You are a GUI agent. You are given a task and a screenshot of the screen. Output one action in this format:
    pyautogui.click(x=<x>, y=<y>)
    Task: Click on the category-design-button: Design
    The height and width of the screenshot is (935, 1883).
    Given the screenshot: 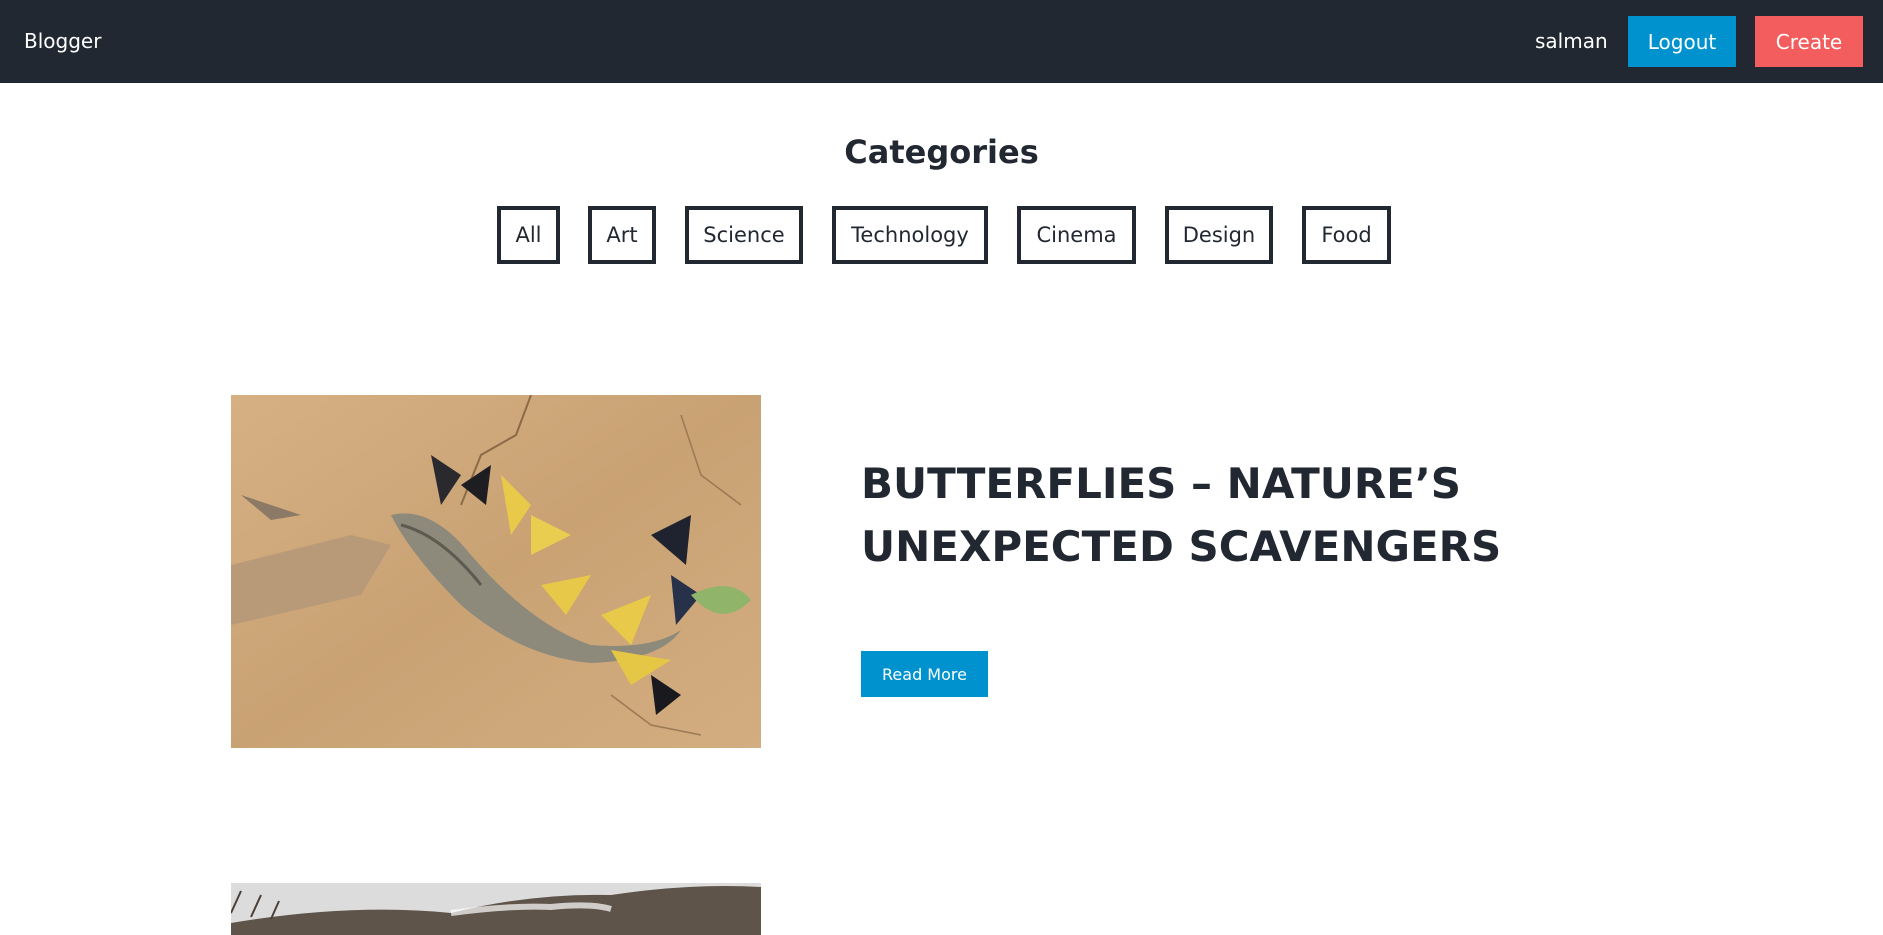 What is the action you would take?
    pyautogui.click(x=1219, y=235)
    